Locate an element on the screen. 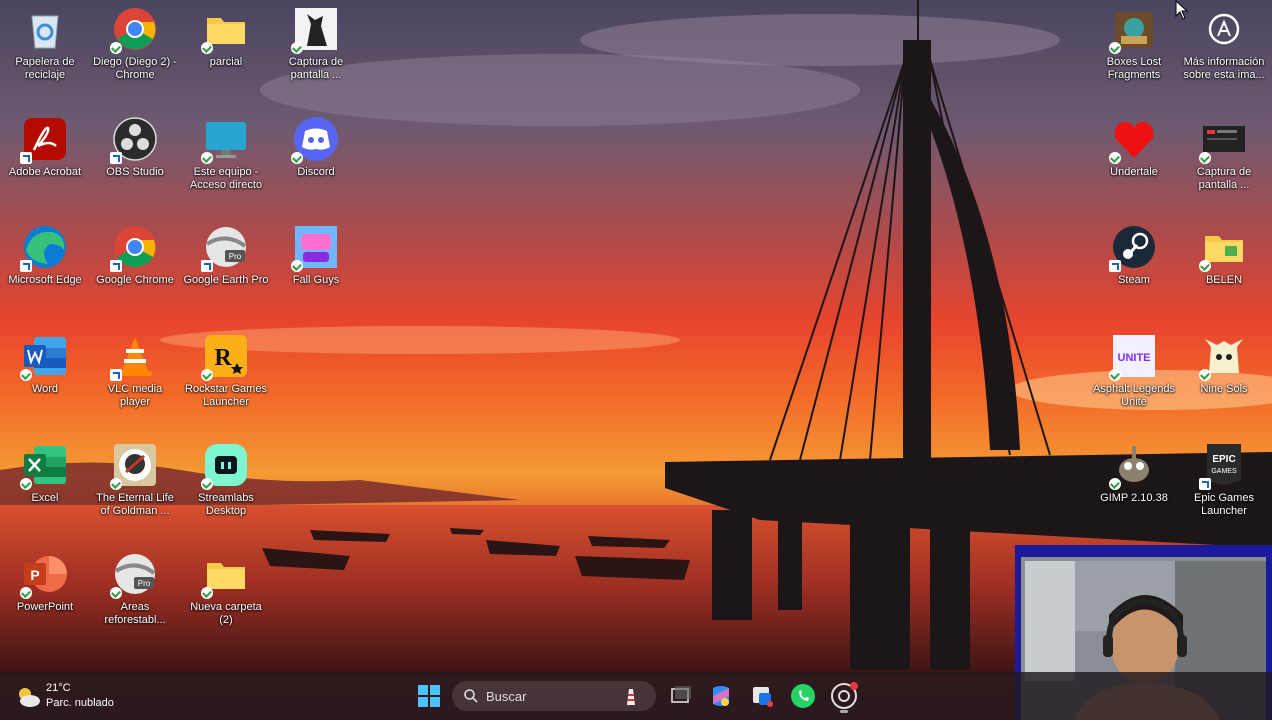  desktop-icon-fall-guys: Fall Guys is located at coordinates (316, 268).